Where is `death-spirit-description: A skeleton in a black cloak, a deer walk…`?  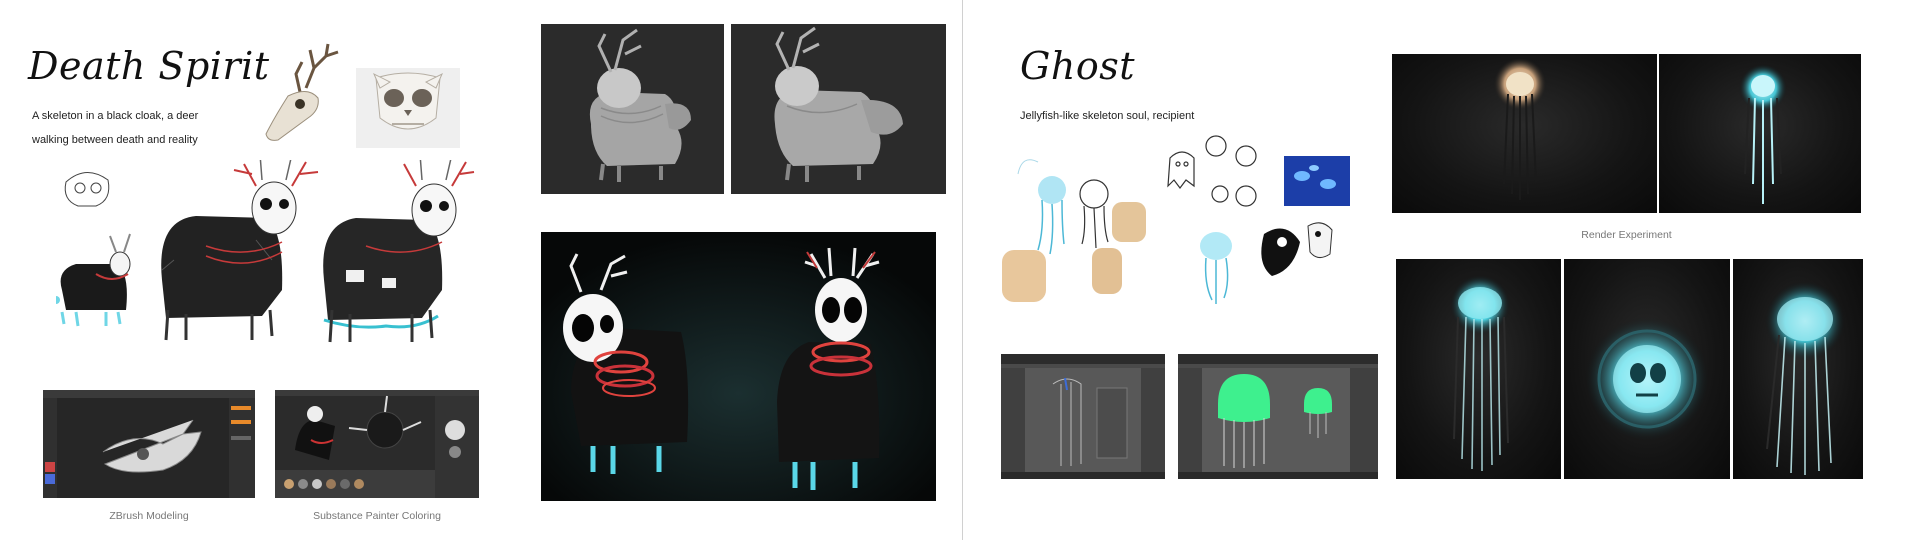
death-spirit-description: A skeleton in a black cloak, a deer walk… is located at coordinates (115, 128).